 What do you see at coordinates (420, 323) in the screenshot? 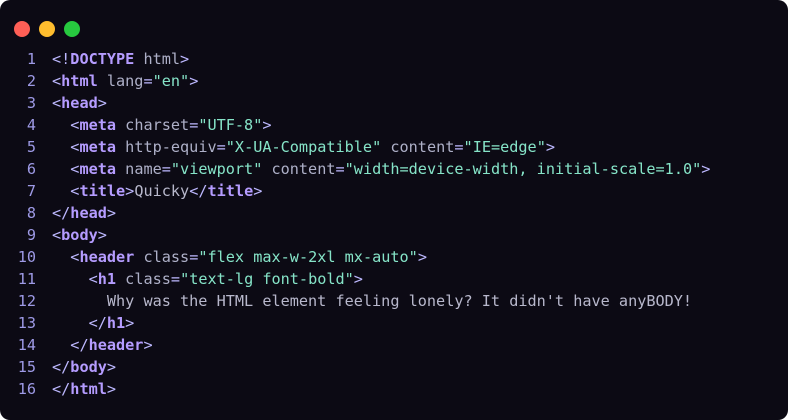
I see `code-text: </h1>` at bounding box center [420, 323].